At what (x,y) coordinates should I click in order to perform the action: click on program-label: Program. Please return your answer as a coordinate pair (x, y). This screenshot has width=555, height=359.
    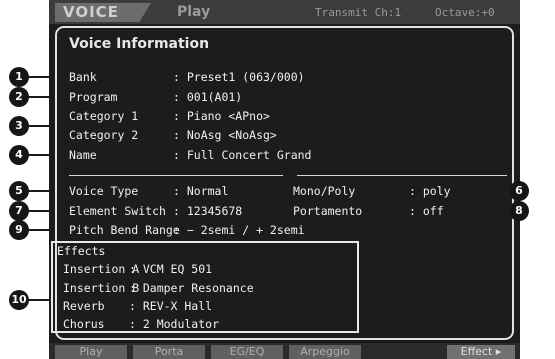
    Looking at the image, I should click on (93, 97).